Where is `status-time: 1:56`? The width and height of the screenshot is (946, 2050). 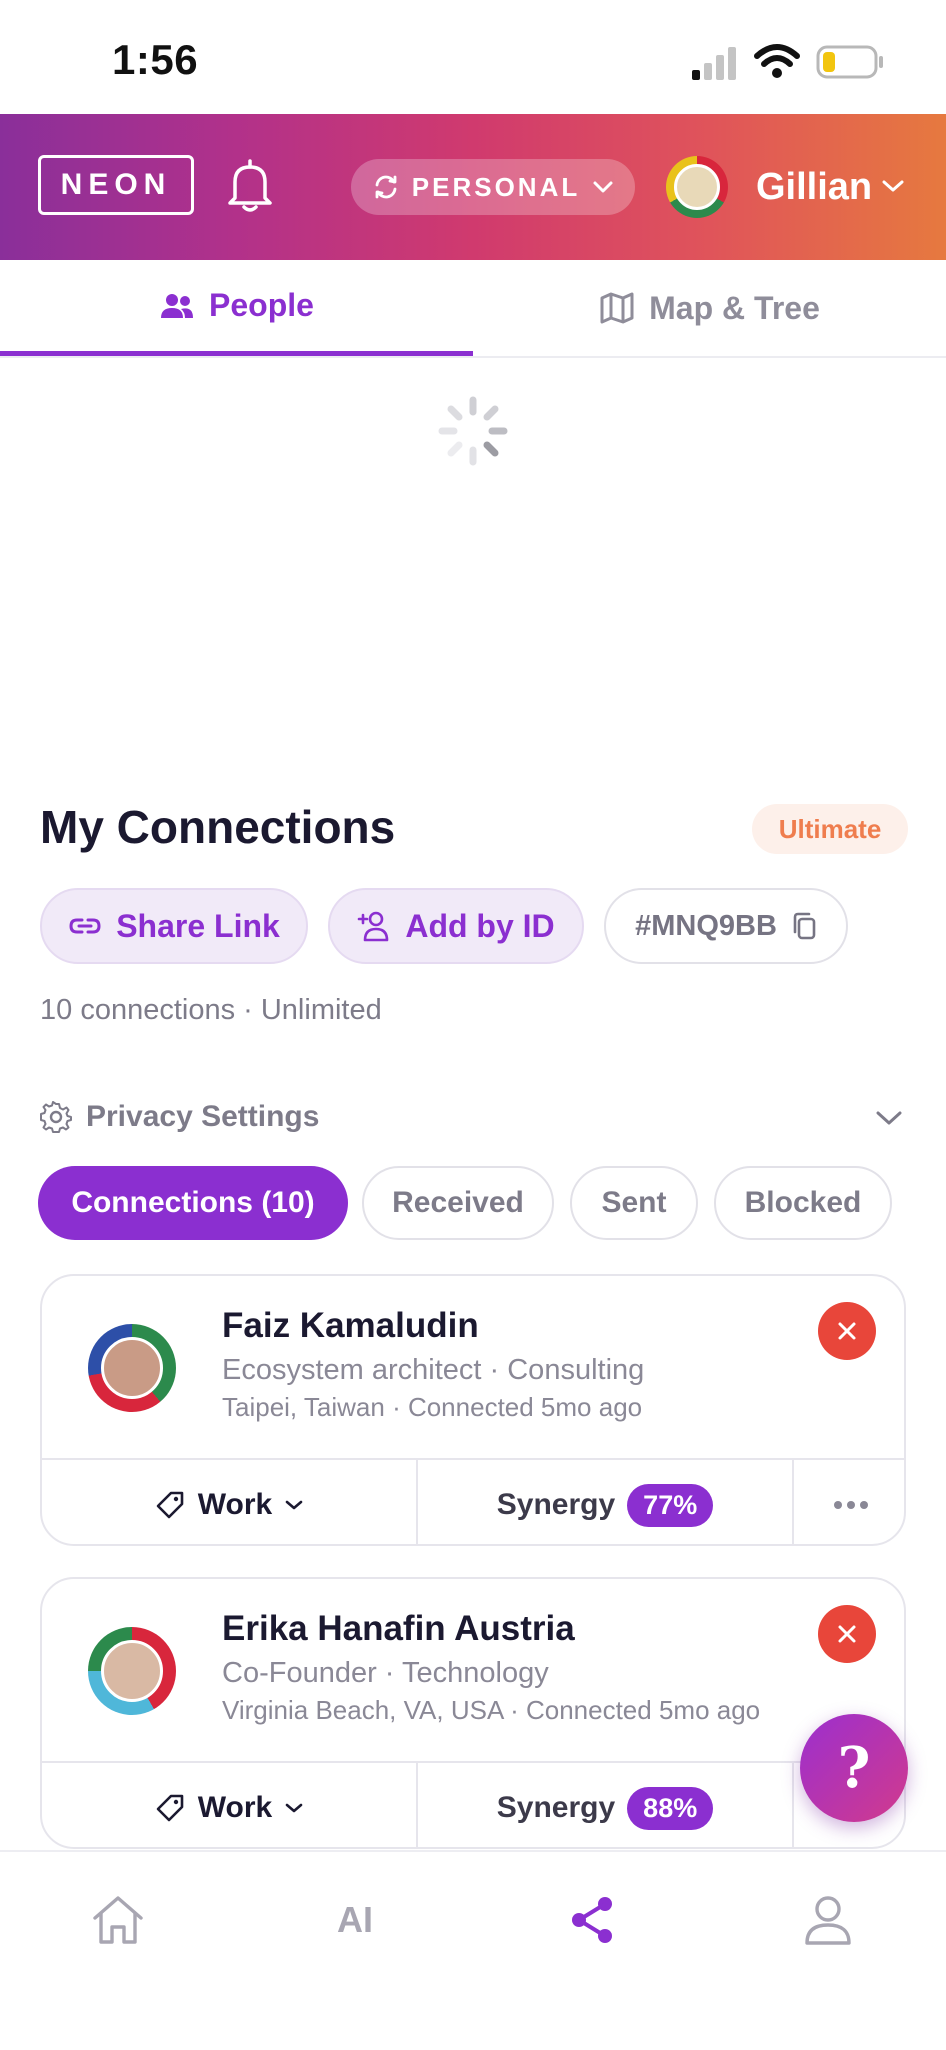
status-time: 1:56 is located at coordinates (155, 59).